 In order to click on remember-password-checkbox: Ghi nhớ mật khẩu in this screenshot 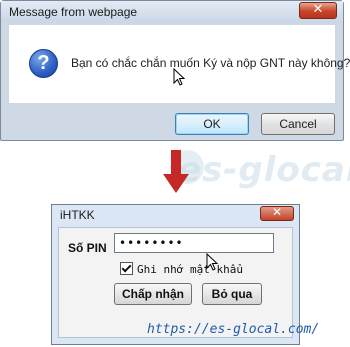, I will do `click(181, 269)`.